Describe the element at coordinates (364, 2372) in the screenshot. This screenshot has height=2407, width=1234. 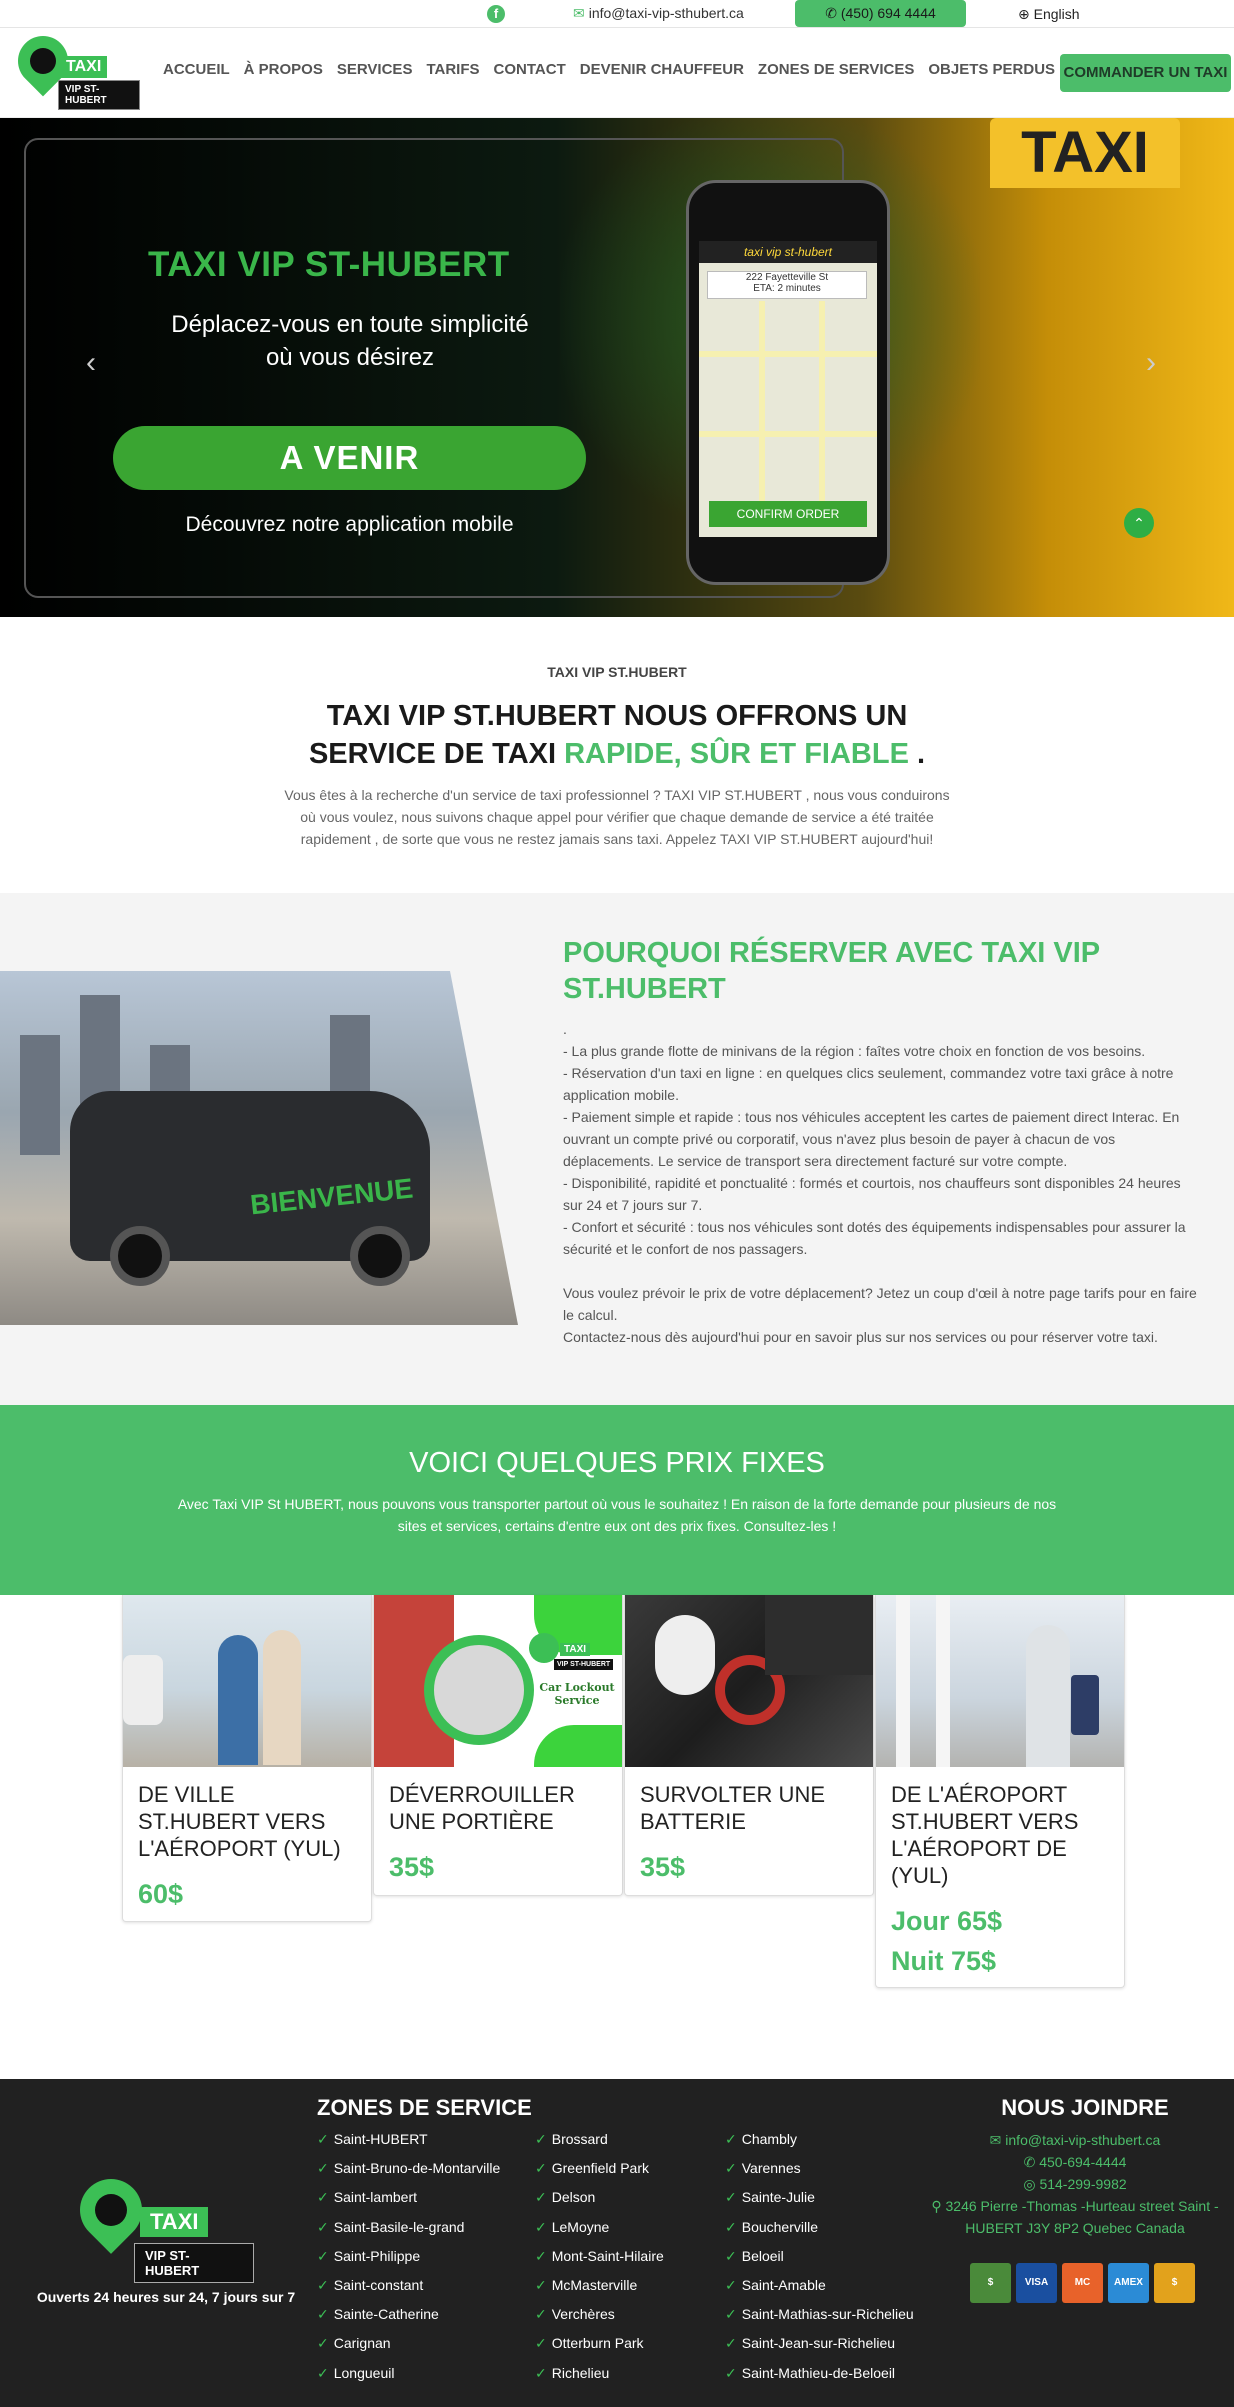
I see `zone-name: Longueuil` at that location.